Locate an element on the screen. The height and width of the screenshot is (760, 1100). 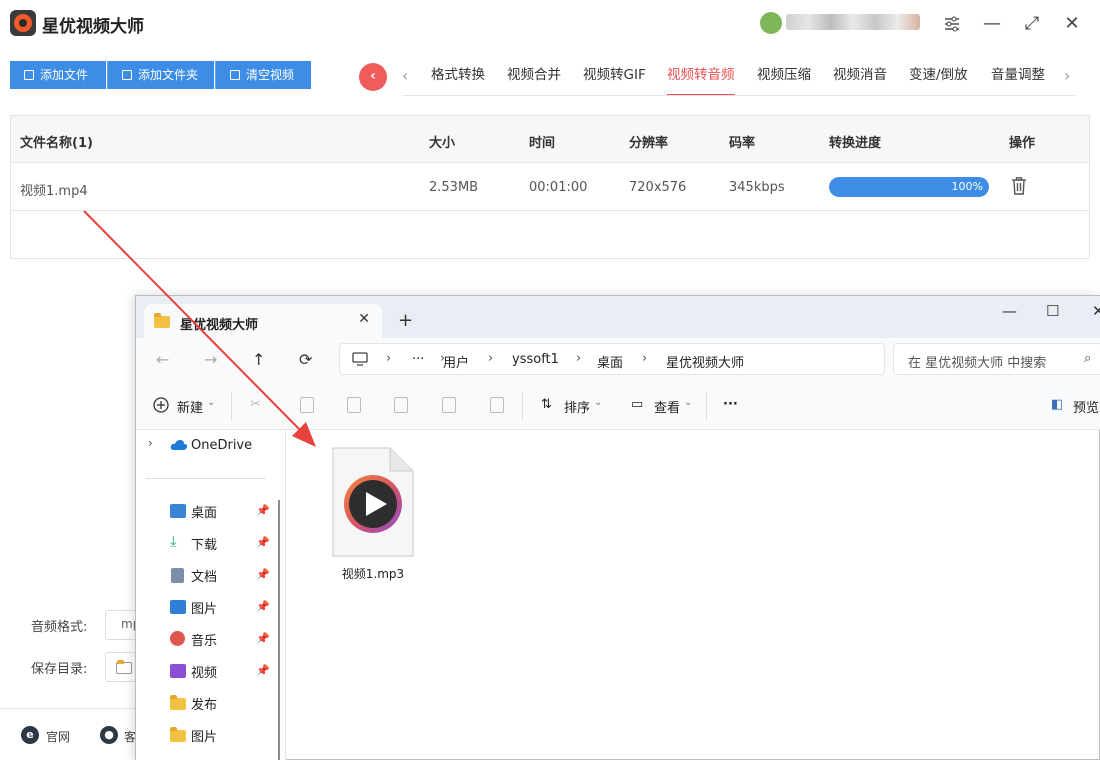
tabs-scroll-right-icon: › is located at coordinates (1067, 75).